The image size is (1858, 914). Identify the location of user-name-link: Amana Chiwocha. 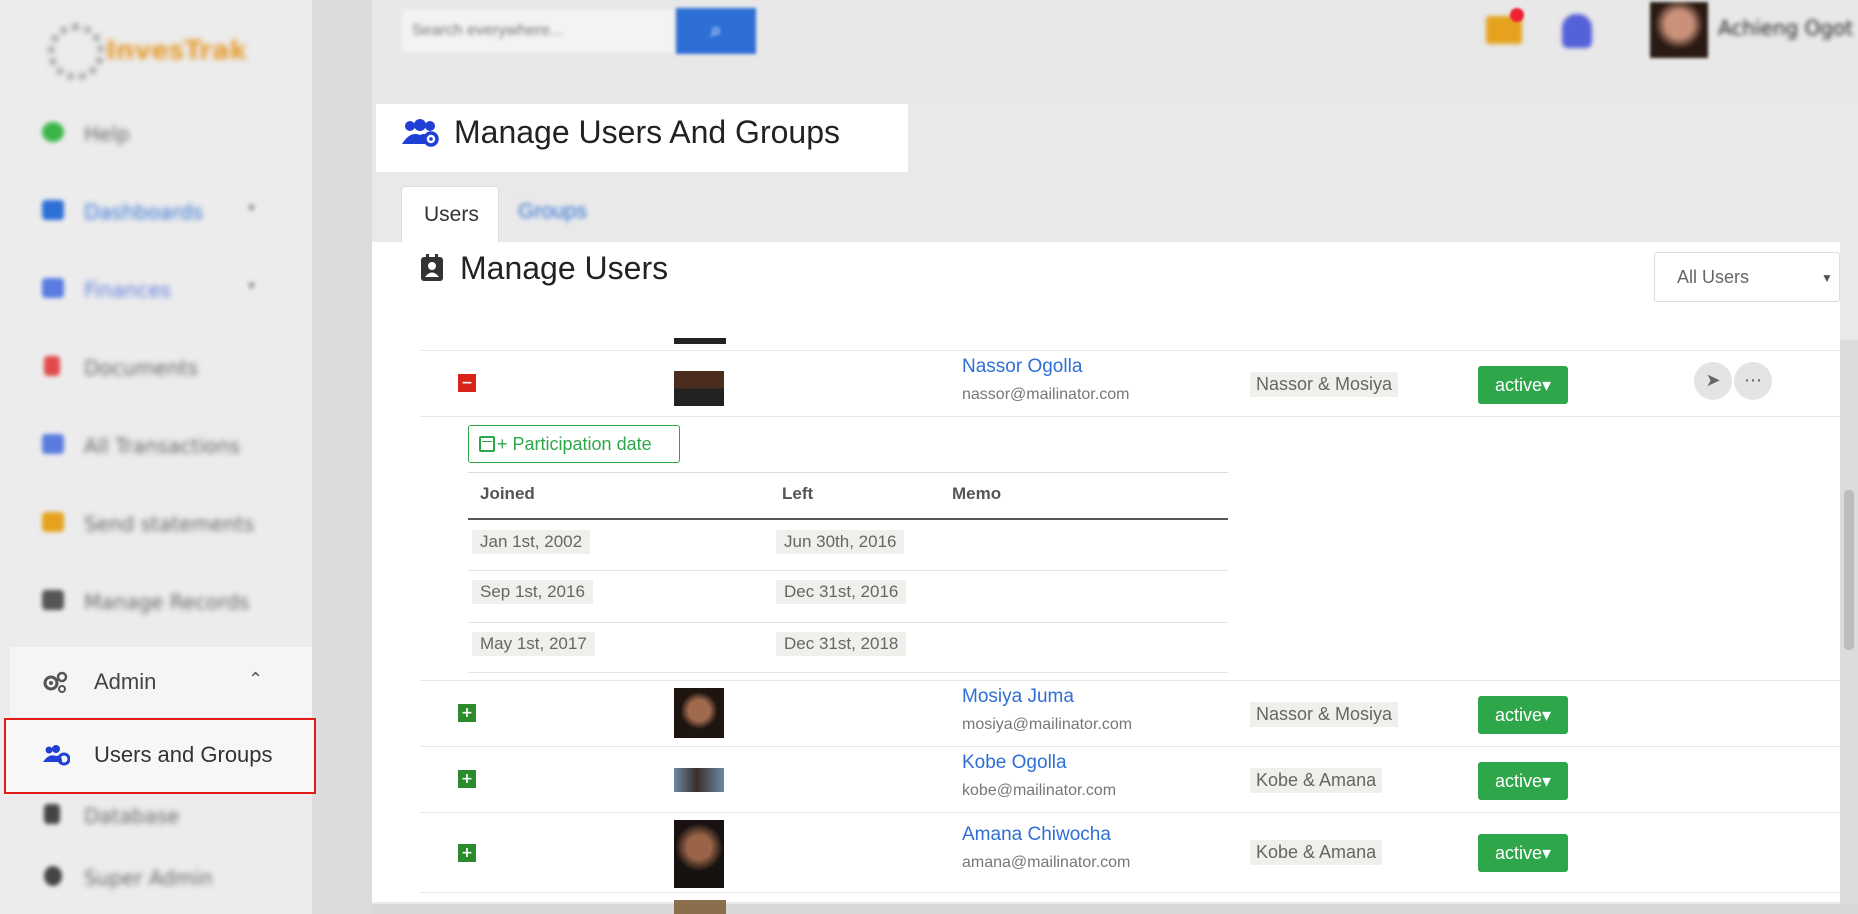
(1036, 835).